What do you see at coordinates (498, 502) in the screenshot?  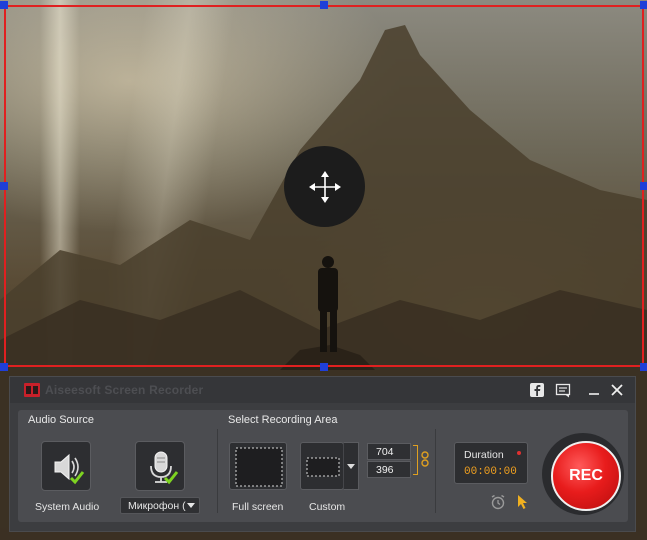 I see `alarm-clock-icon` at bounding box center [498, 502].